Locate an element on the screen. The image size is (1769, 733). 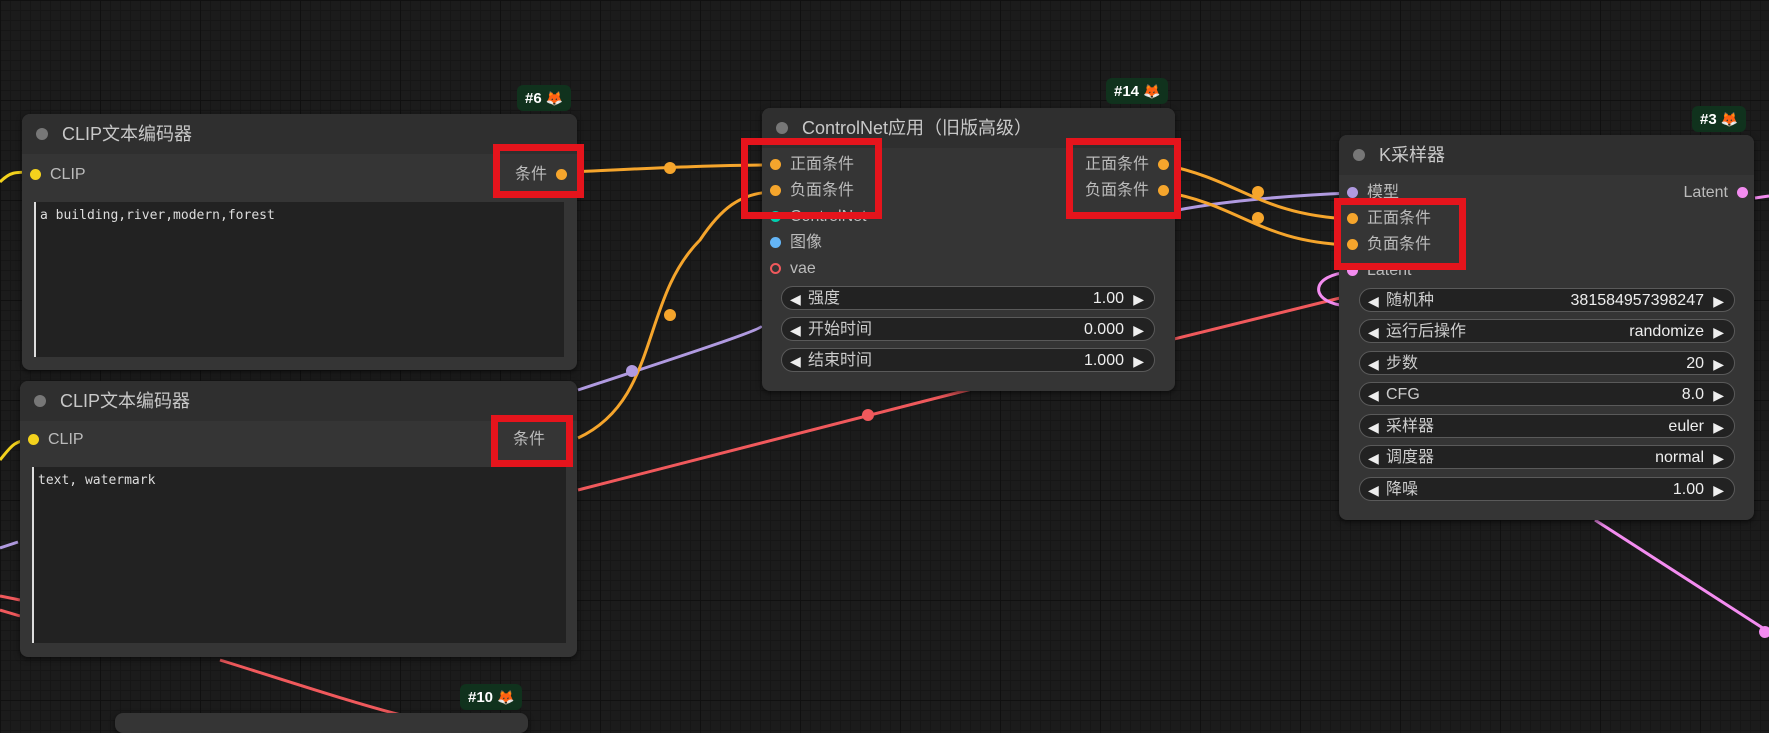
prompt-textarea: a building,river,modern,forest is located at coordinates (299, 279).